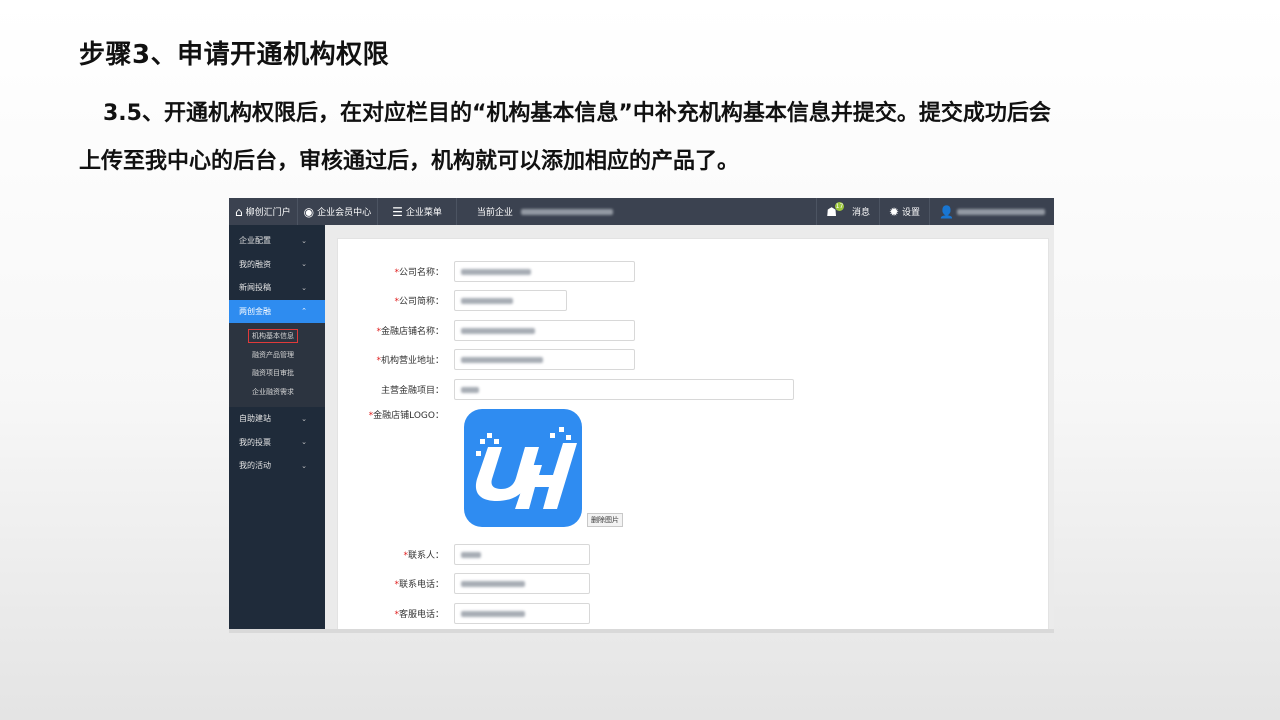  What do you see at coordinates (277, 355) in the screenshot?
I see `sidebar-sub-item-product-management: 融资产品管理` at bounding box center [277, 355].